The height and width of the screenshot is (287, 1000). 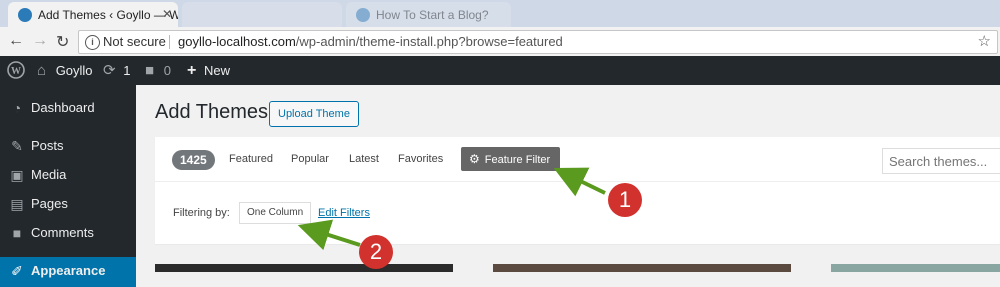 I want to click on sidebar-item-label: Dashboard, so click(x=63, y=107).